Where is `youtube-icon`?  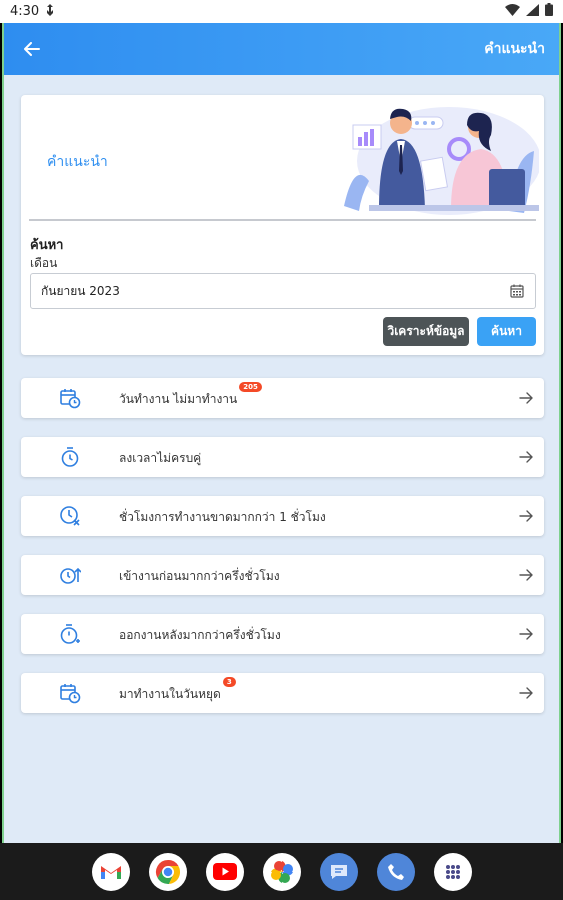 youtube-icon is located at coordinates (224, 871).